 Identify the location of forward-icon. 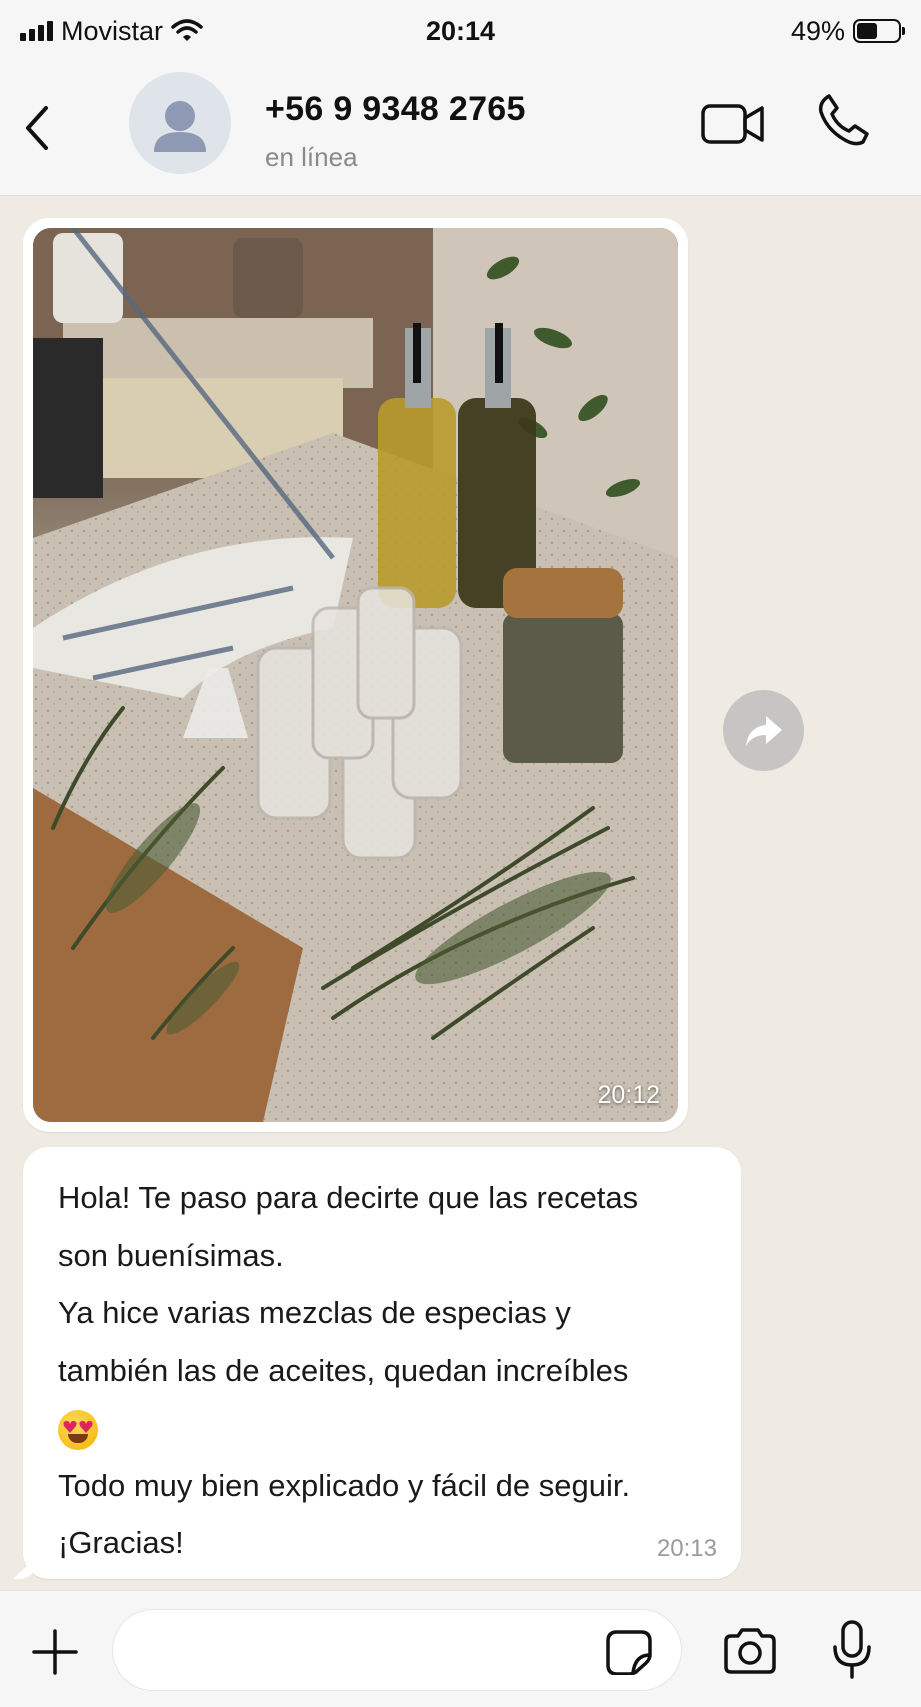
(763, 730).